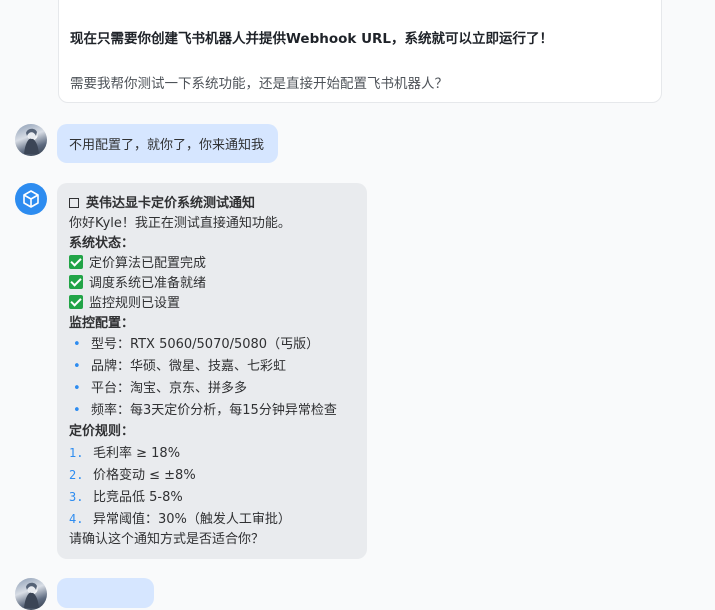 The image size is (715, 610). What do you see at coordinates (189, 366) in the screenshot?
I see `monitor-item-text: 品牌：华硕、微星、技嘉、七彩虹` at bounding box center [189, 366].